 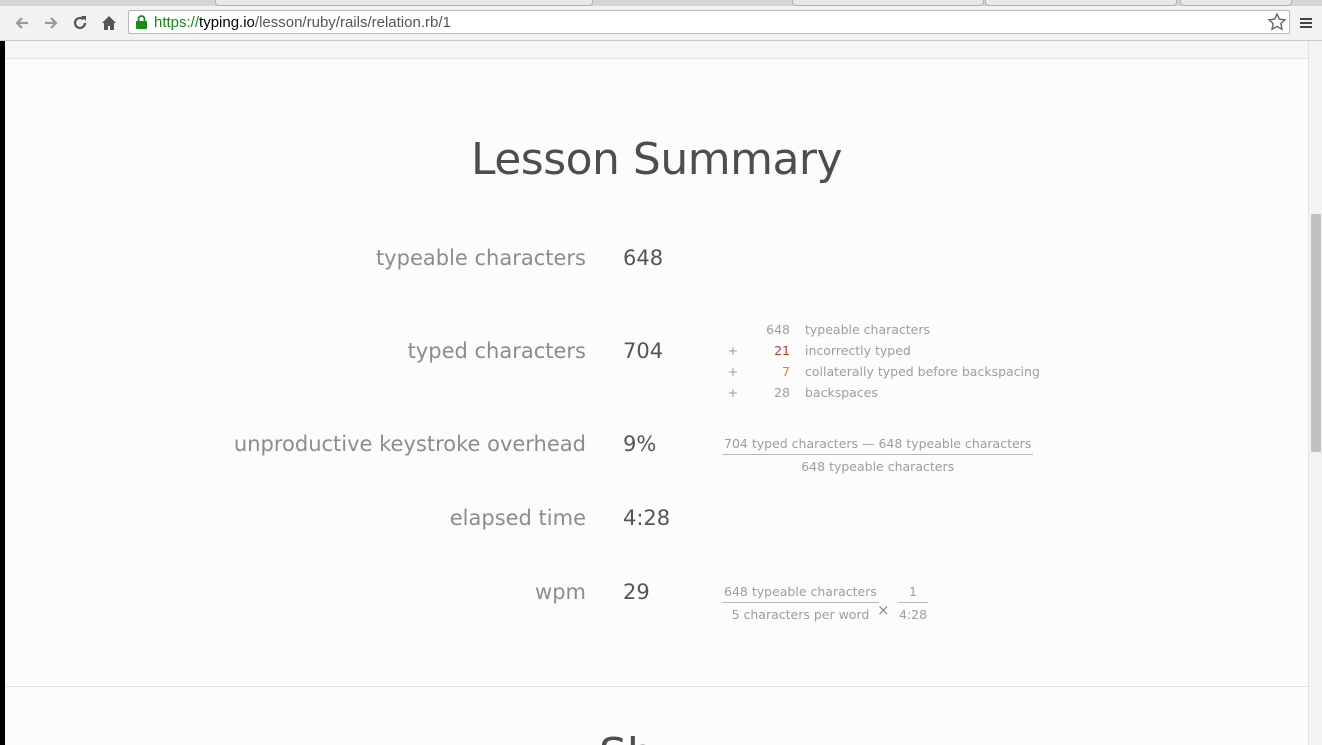 What do you see at coordinates (922, 371) in the screenshot?
I see `breakdown-description: collaterally typed before backspacing` at bounding box center [922, 371].